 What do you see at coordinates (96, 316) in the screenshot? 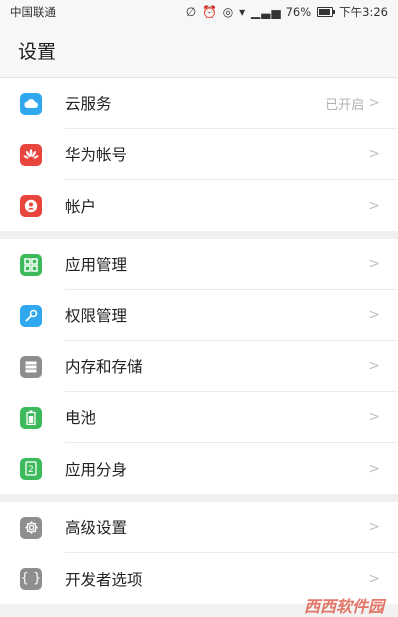
I see `settings-item-label: 权限管理` at bounding box center [96, 316].